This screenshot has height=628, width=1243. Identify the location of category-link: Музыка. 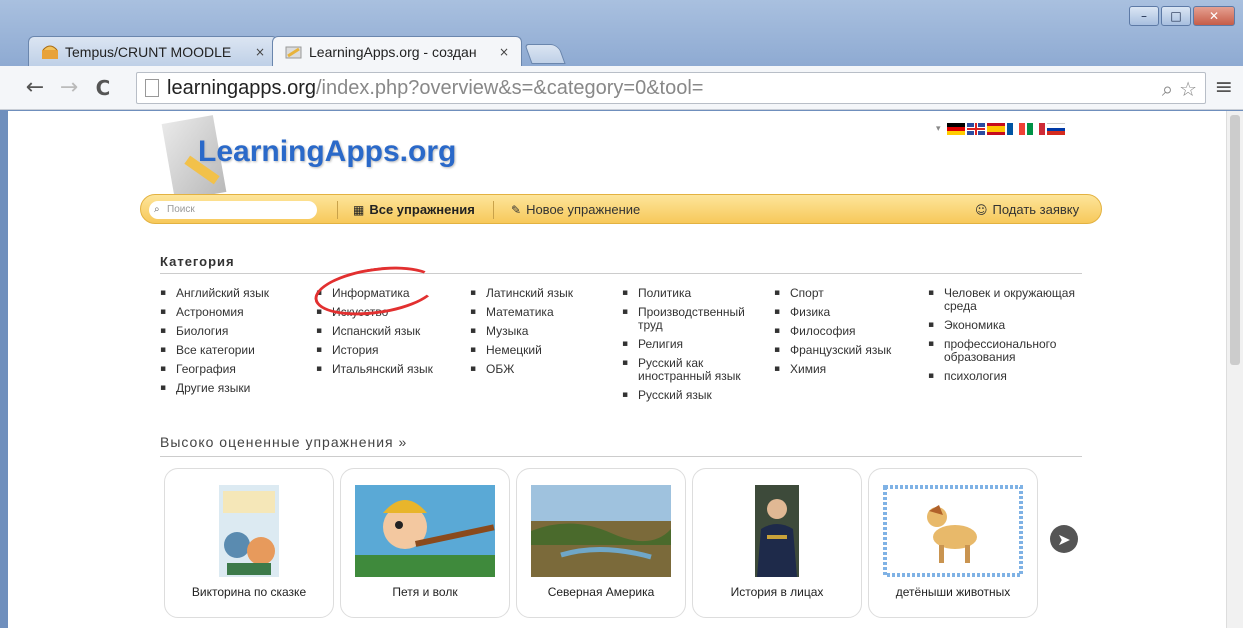
(545, 332).